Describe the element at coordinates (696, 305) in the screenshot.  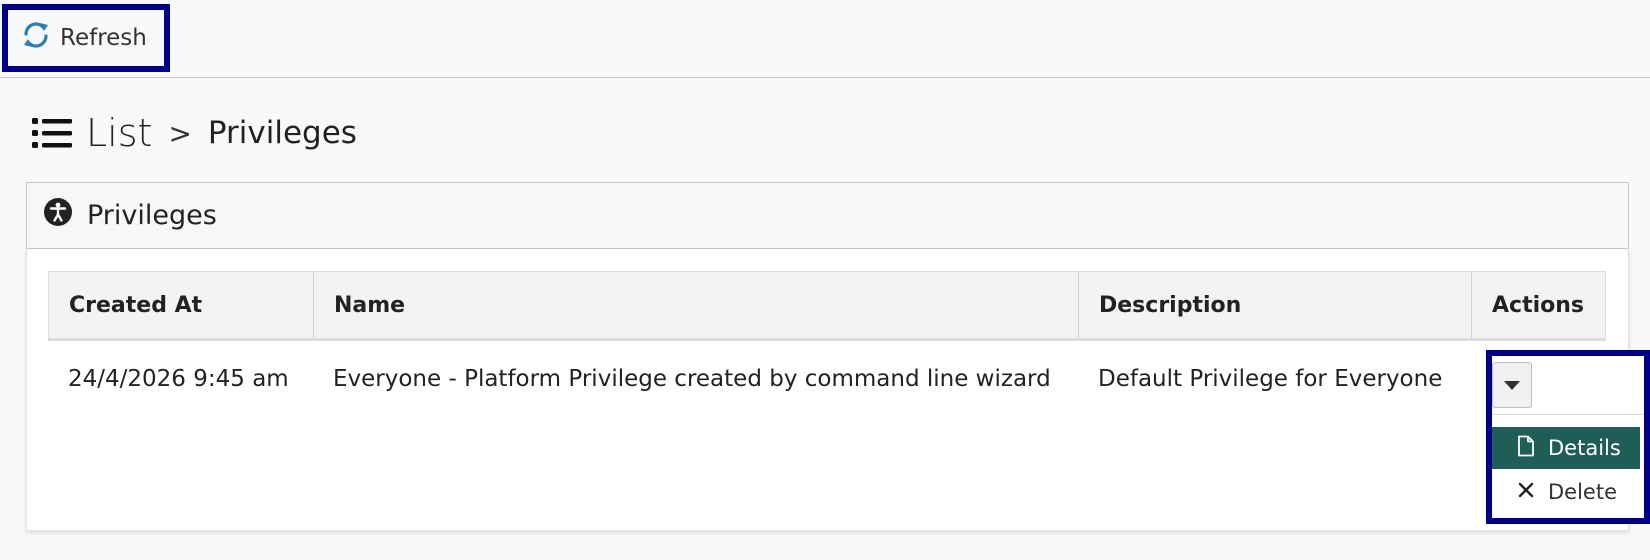
I see `column-header-name: Name` at that location.